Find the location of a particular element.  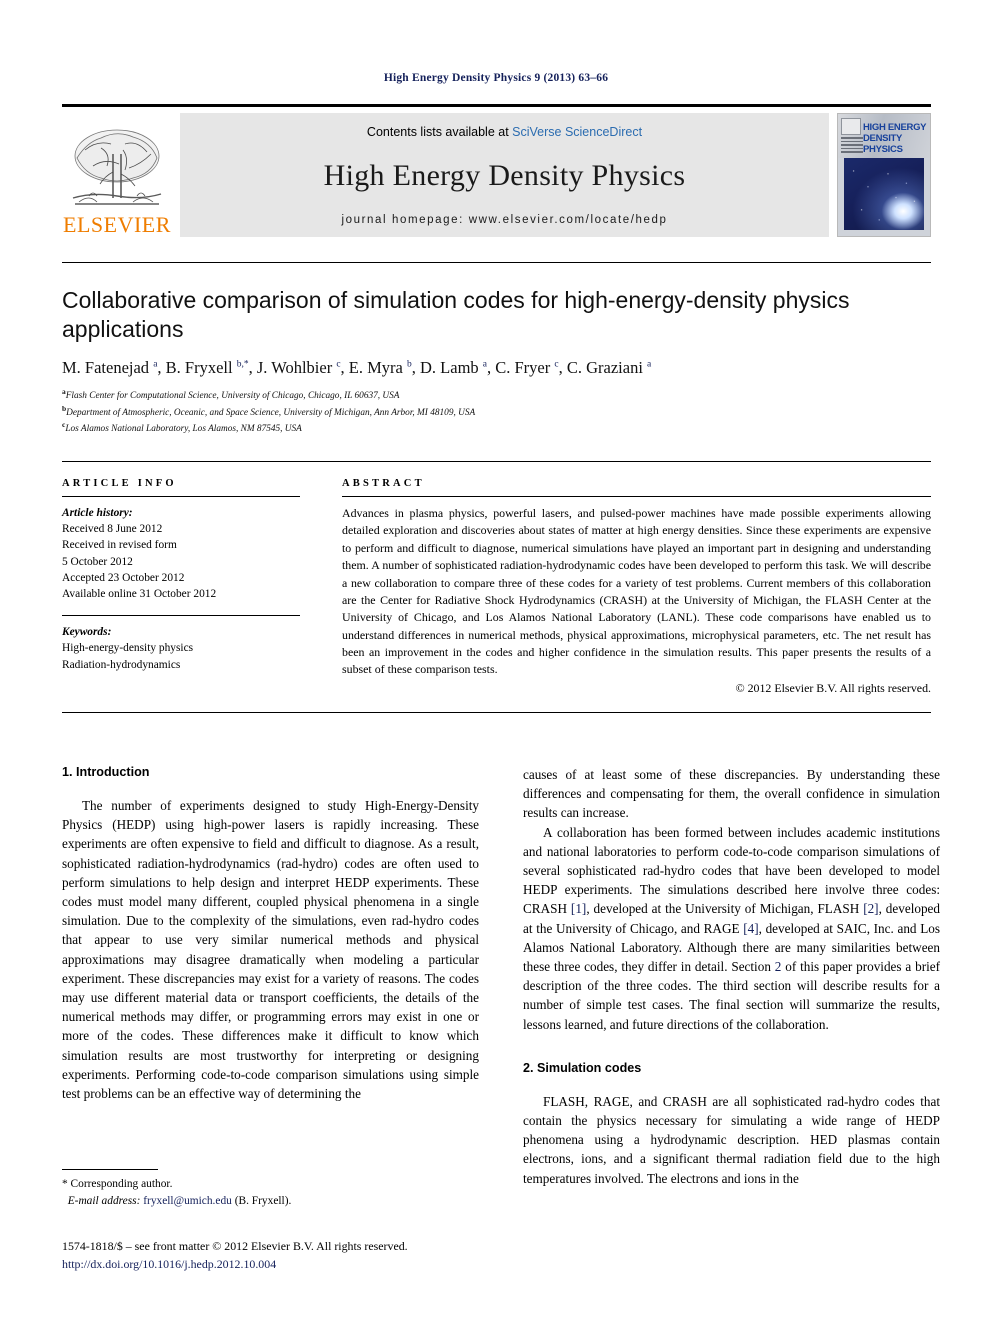

article-info-heading: ARTICLE INFO is located at coordinates (119, 483).